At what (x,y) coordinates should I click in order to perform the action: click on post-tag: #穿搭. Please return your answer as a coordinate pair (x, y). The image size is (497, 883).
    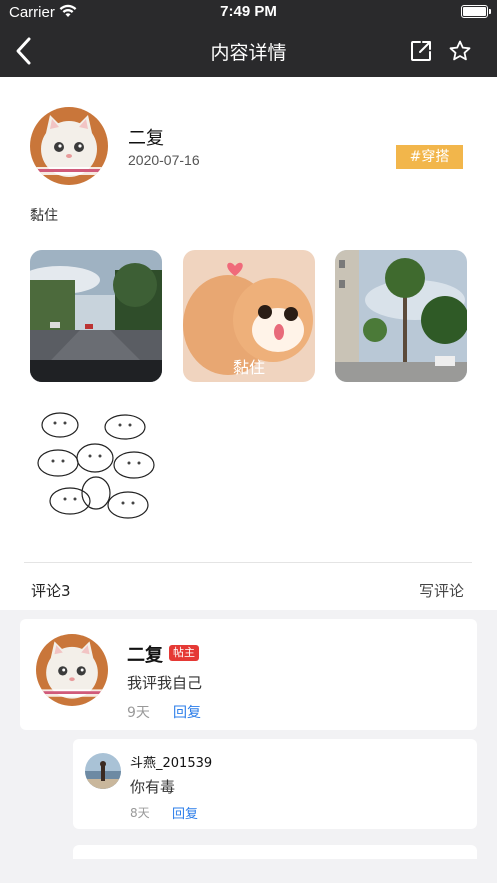
    Looking at the image, I should click on (429, 157).